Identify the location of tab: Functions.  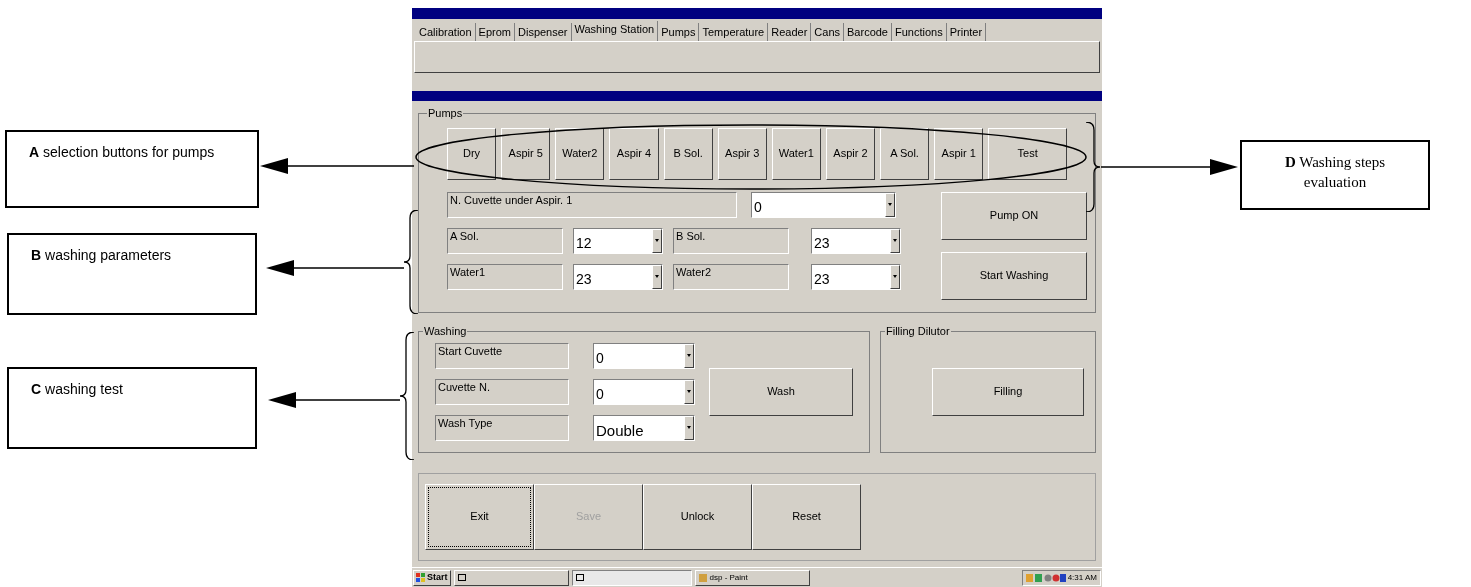
(919, 32).